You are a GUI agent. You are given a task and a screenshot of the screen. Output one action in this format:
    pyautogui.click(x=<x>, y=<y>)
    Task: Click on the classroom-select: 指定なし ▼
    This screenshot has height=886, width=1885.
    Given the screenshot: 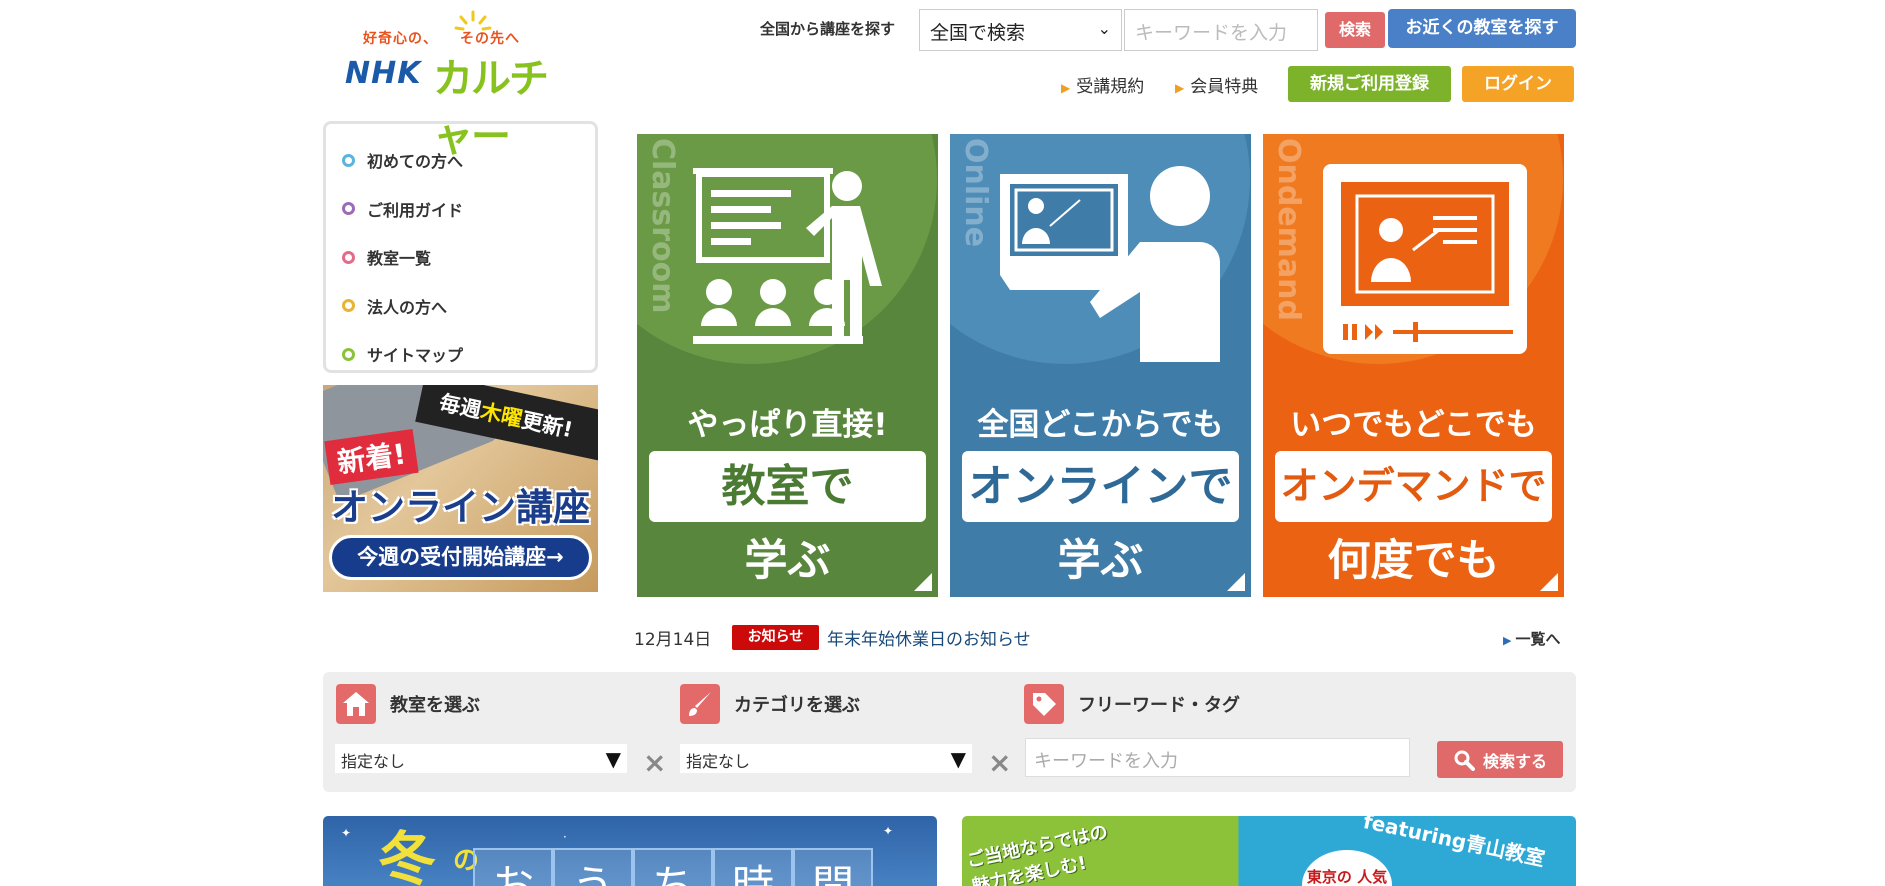 What is the action you would take?
    pyautogui.click(x=481, y=758)
    